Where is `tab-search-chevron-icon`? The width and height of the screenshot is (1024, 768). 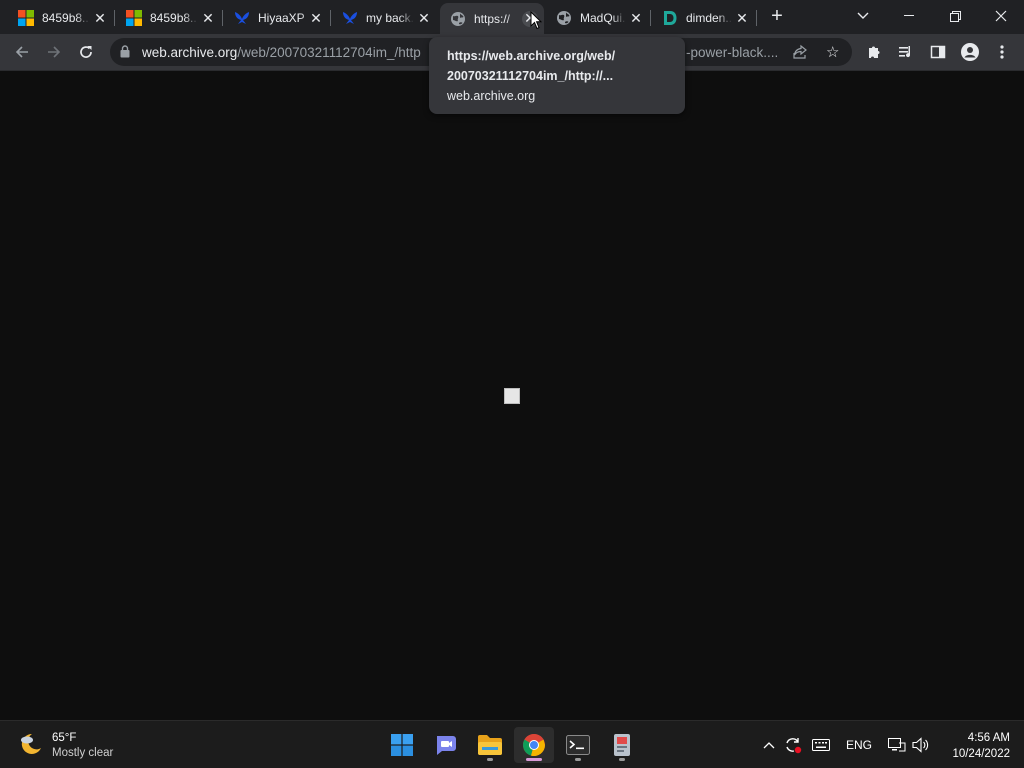
tab-search-chevron-icon is located at coordinates (863, 16).